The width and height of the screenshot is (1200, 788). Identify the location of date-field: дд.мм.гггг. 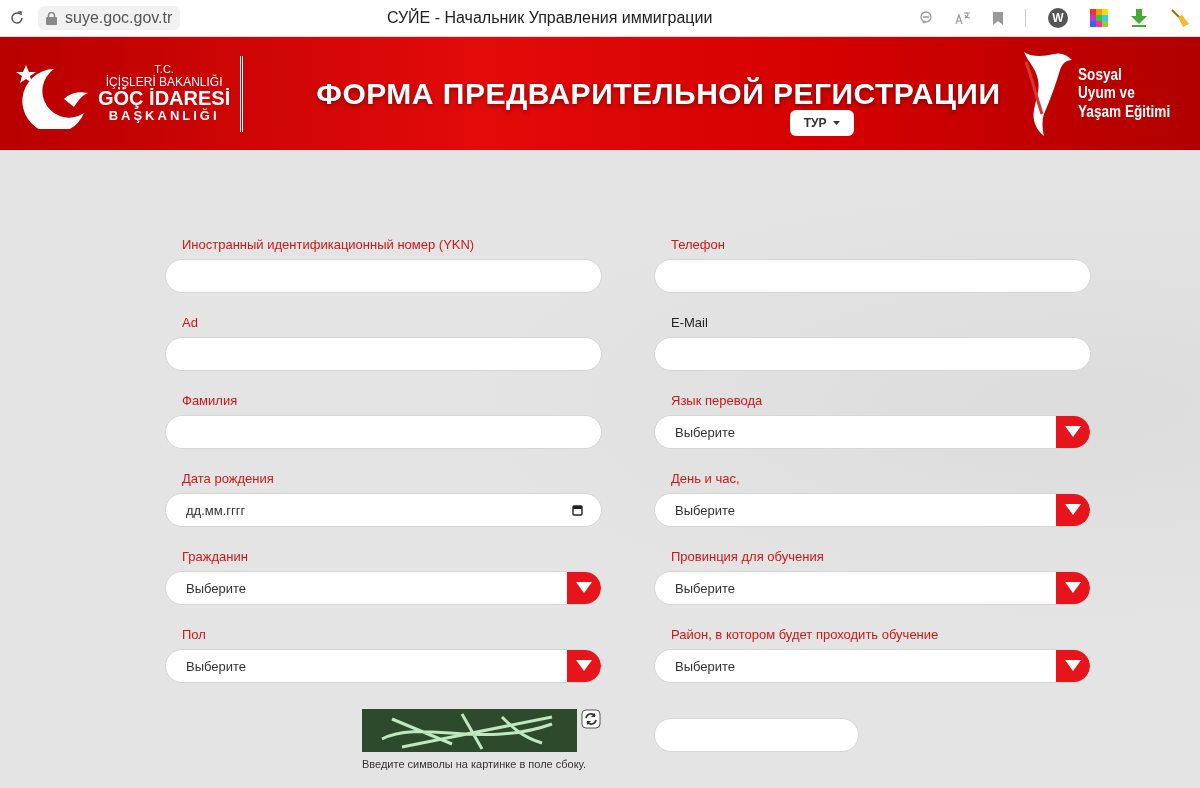
(383, 510).